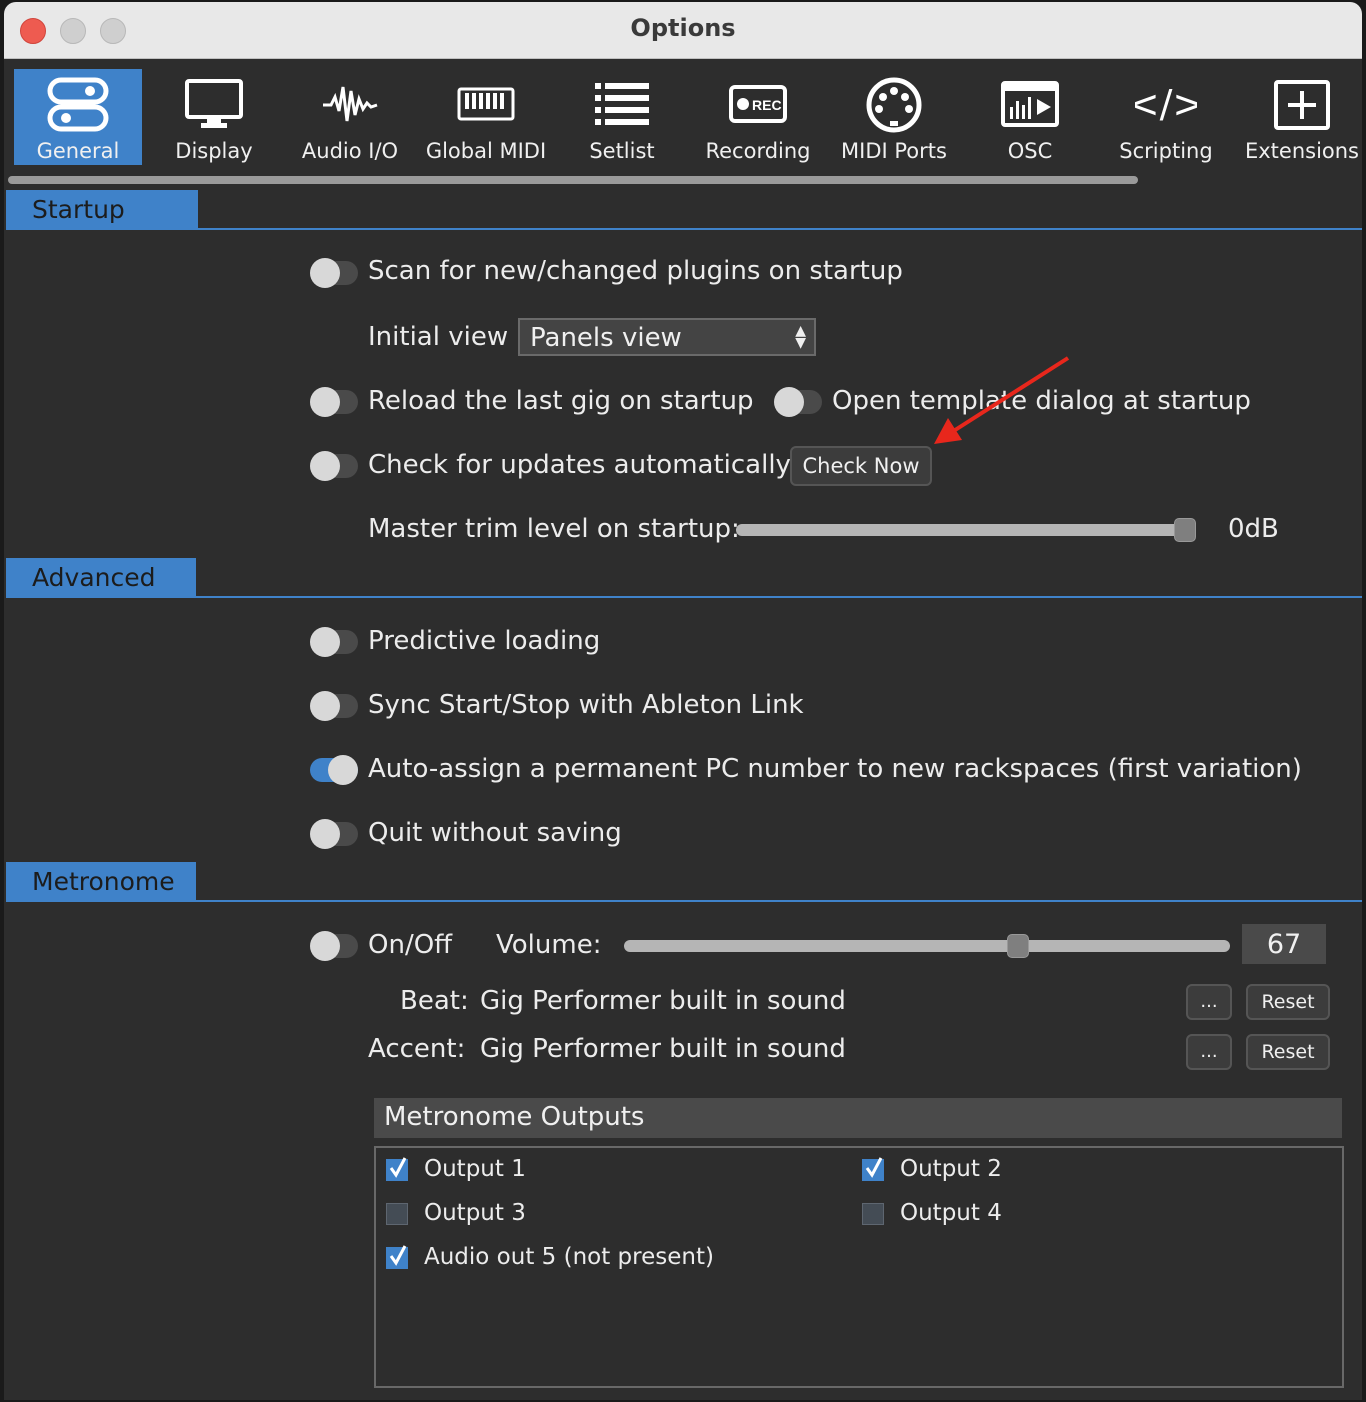 The height and width of the screenshot is (1402, 1366). Describe the element at coordinates (1002, 400) in the screenshot. I see `annotation-arrow` at that location.